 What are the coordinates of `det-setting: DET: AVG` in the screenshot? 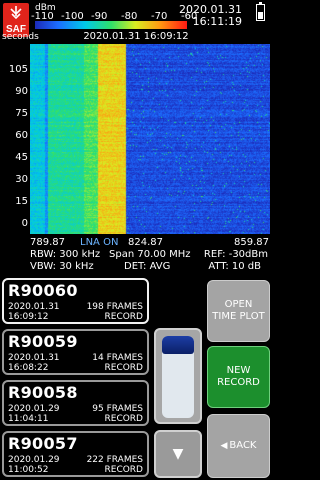 It's located at (147, 266).